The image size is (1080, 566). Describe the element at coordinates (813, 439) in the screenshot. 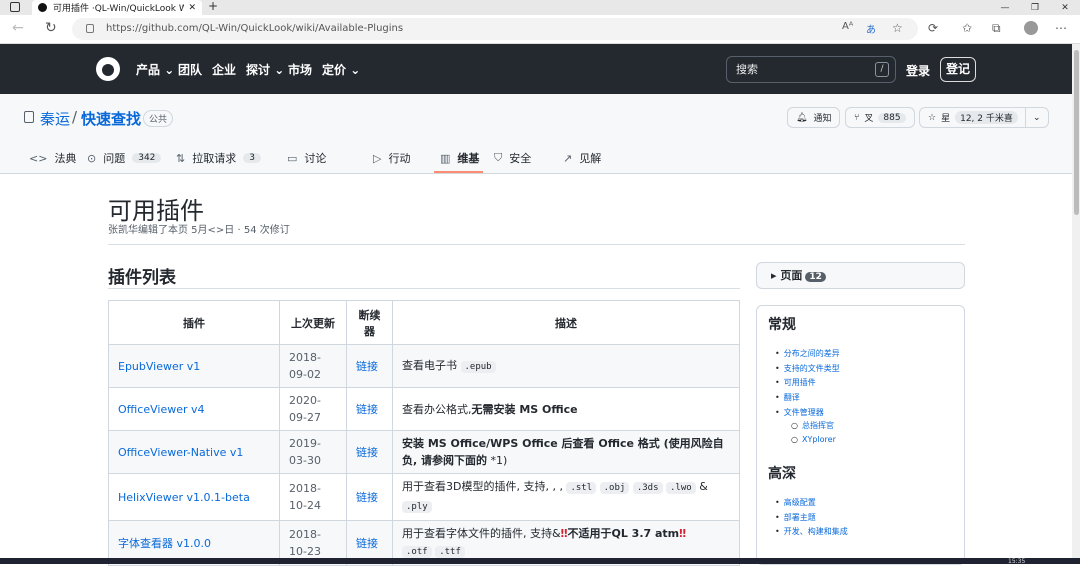

I see `sidebar-sublink: XYplorer` at that location.